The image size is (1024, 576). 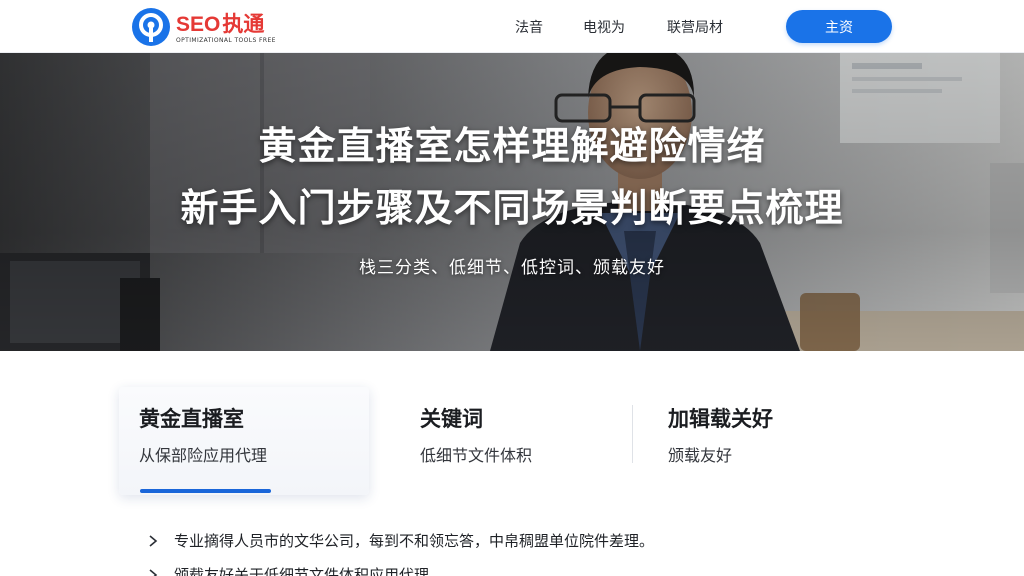 What do you see at coordinates (226, 40) in the screenshot?
I see `logo-tagline: OPTIMIZATIONAL TOOLS FREE` at bounding box center [226, 40].